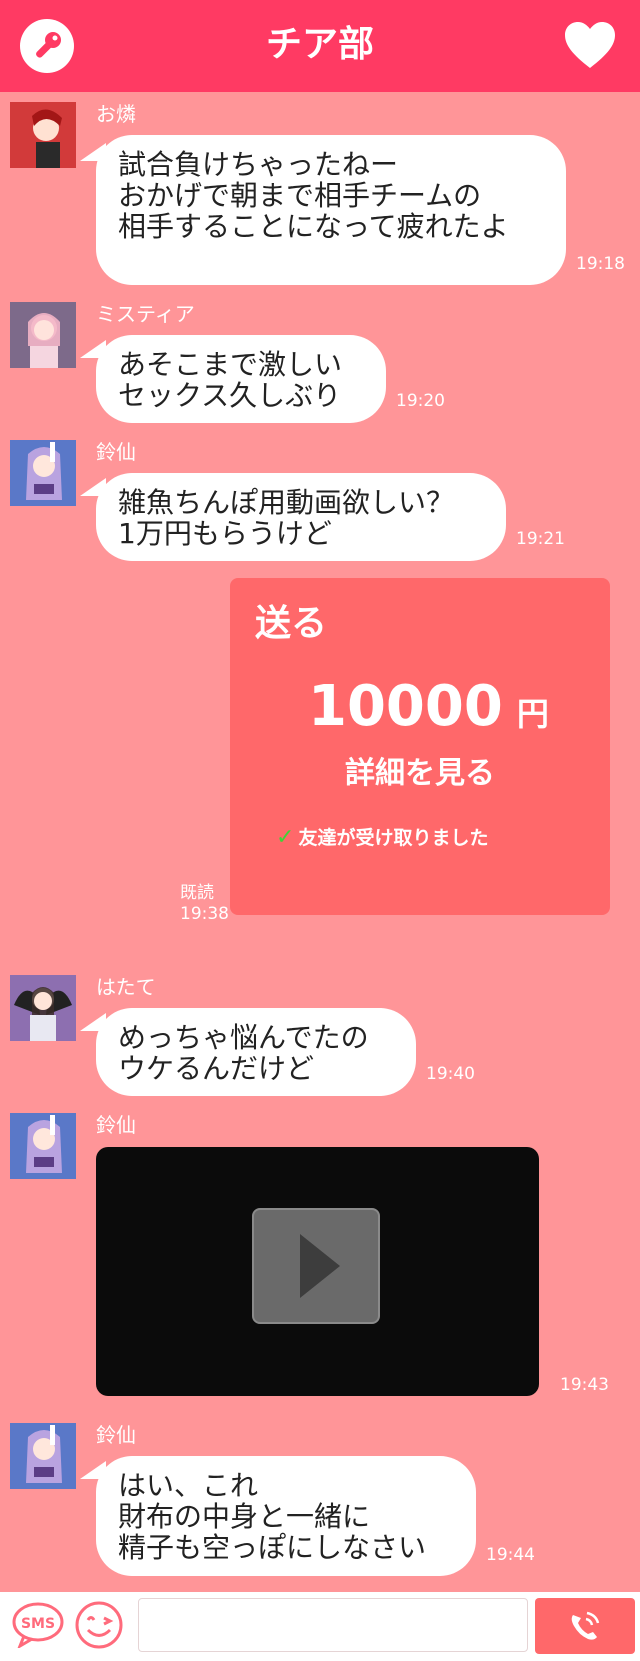 This screenshot has height=1661, width=640. Describe the element at coordinates (532, 714) in the screenshot. I see `currency-label: 円` at that location.